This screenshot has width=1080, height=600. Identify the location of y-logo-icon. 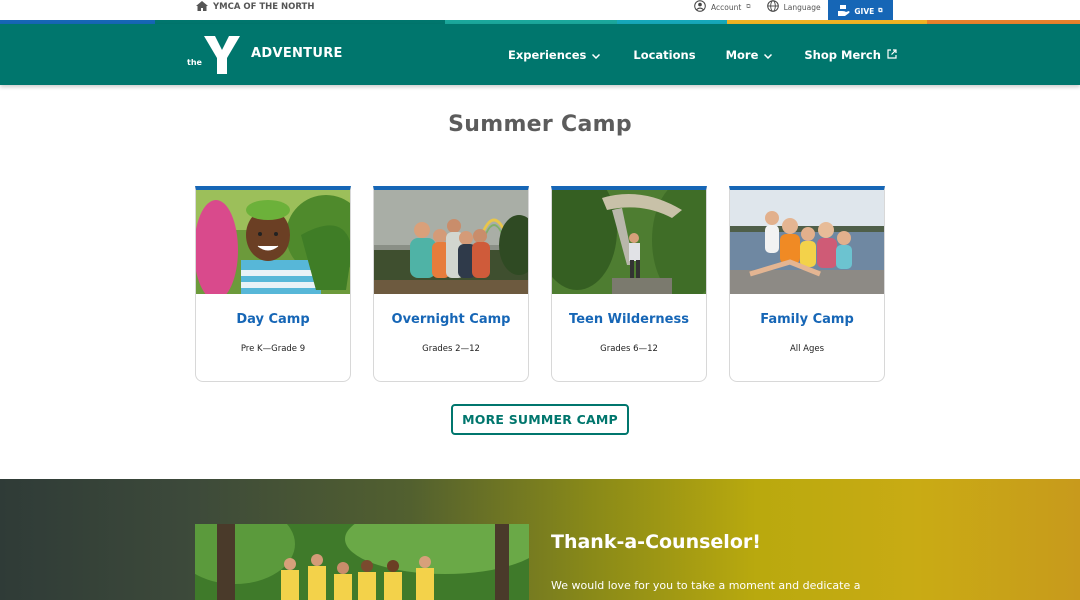
(221, 57).